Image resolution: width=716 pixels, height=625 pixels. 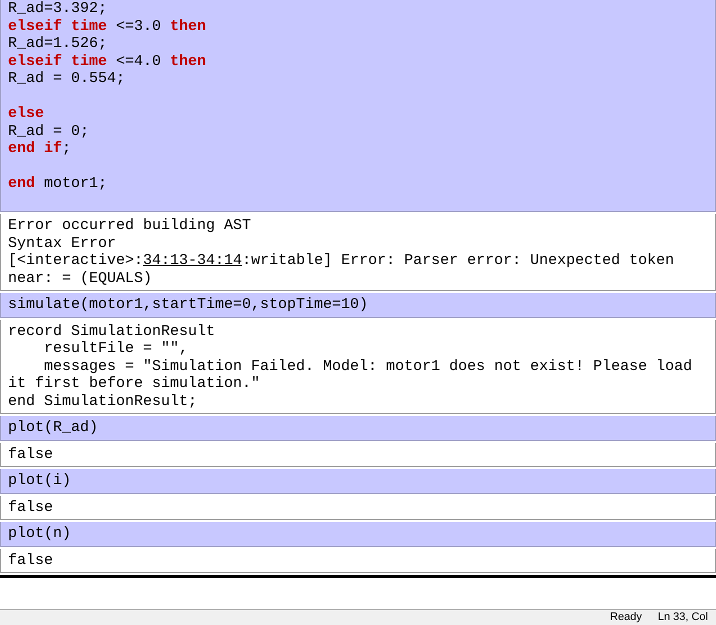 What do you see at coordinates (58, 9) in the screenshot?
I see `code-line: R_ad=3.392;` at bounding box center [58, 9].